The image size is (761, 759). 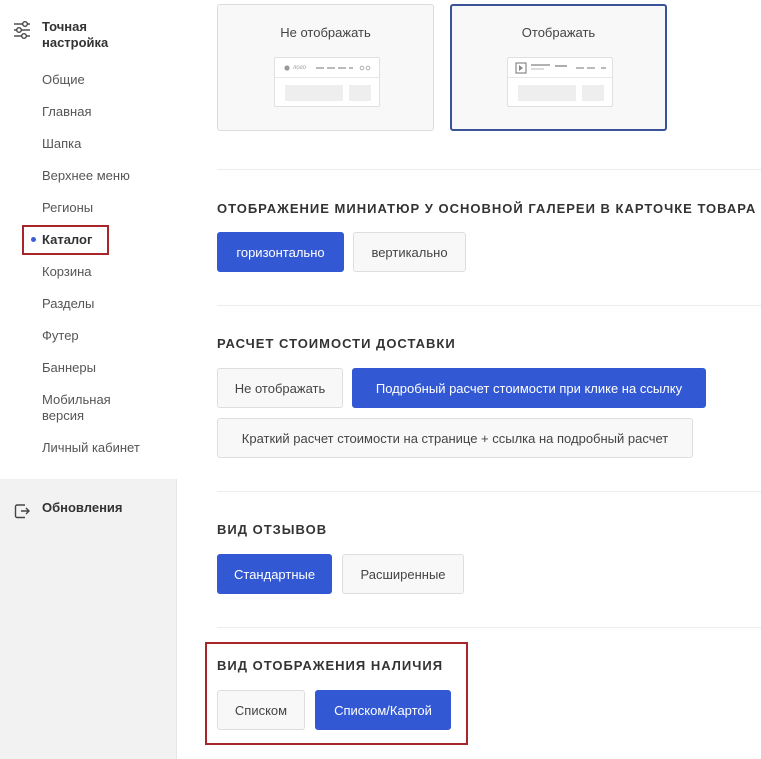 I want to click on logo-shown-option-card: Отображать, so click(x=558, y=67).